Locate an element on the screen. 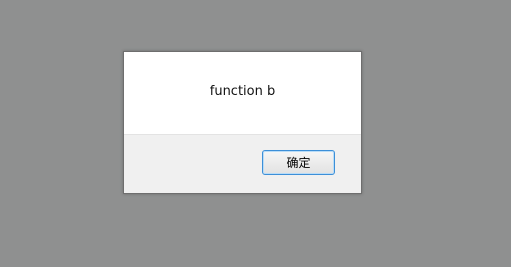  dialog-body: function b is located at coordinates (242, 93).